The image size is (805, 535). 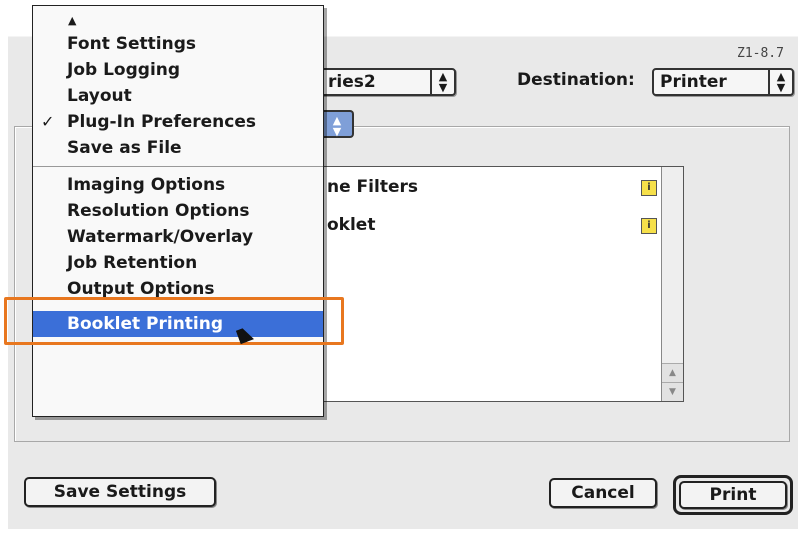 What do you see at coordinates (351, 225) in the screenshot?
I see `list-item-label: oklet` at bounding box center [351, 225].